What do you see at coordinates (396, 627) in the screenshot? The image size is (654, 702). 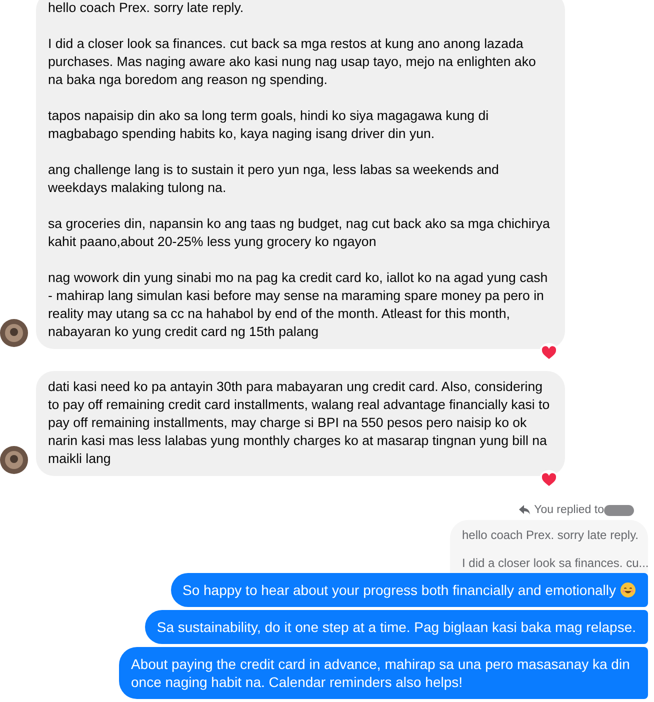 I see `sent-message-bubble: Sa sustainability, do it one step at a time. Pag biglaan kasi baka mag relapse.` at bounding box center [396, 627].